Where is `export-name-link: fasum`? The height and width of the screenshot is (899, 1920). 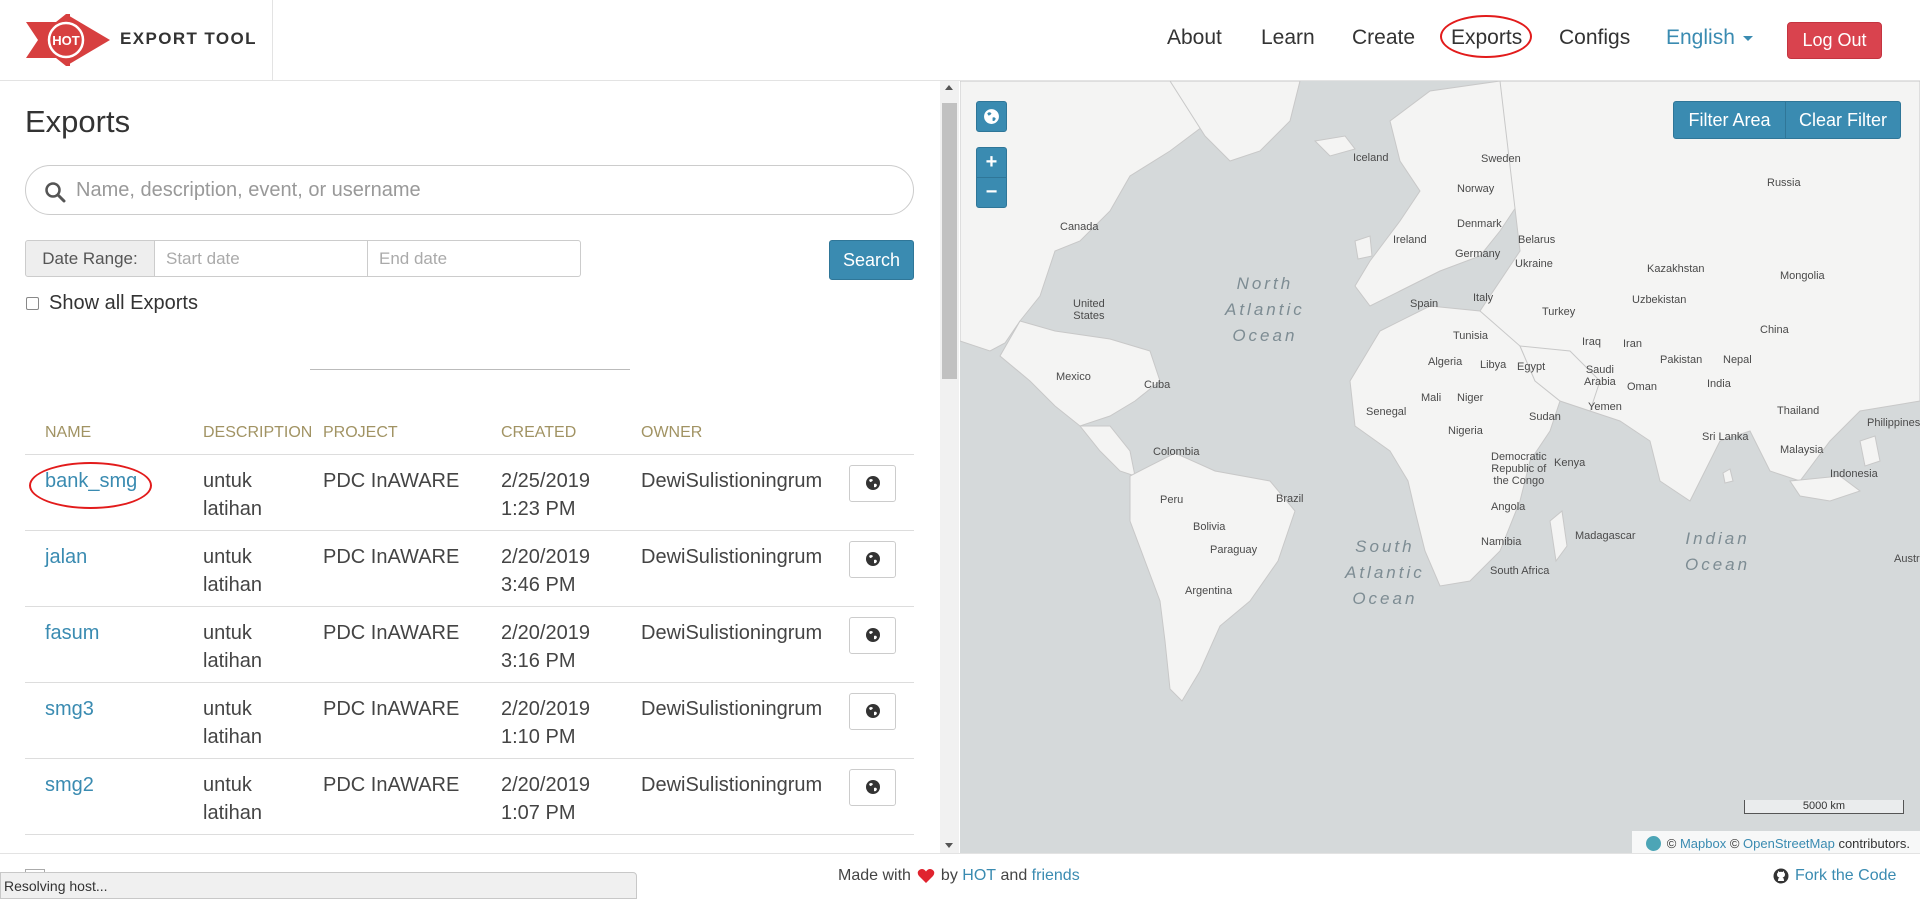 export-name-link: fasum is located at coordinates (106, 644).